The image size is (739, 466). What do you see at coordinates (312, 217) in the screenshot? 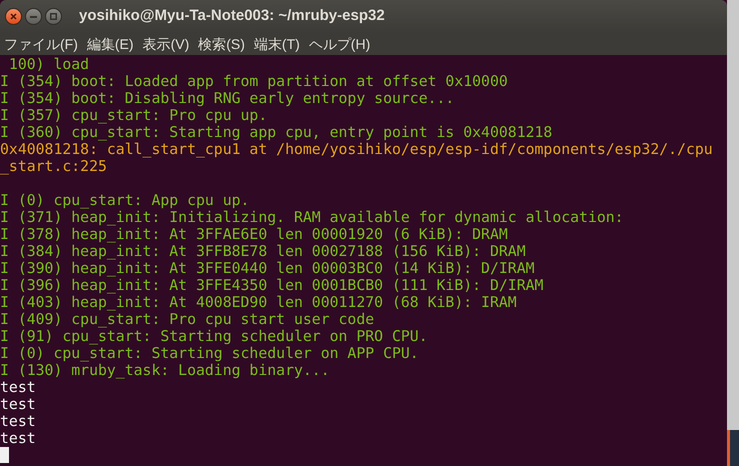
I see `terminal-line: I (371) heap_init: Initializing. RAM available for dynamic allocation:` at bounding box center [312, 217].